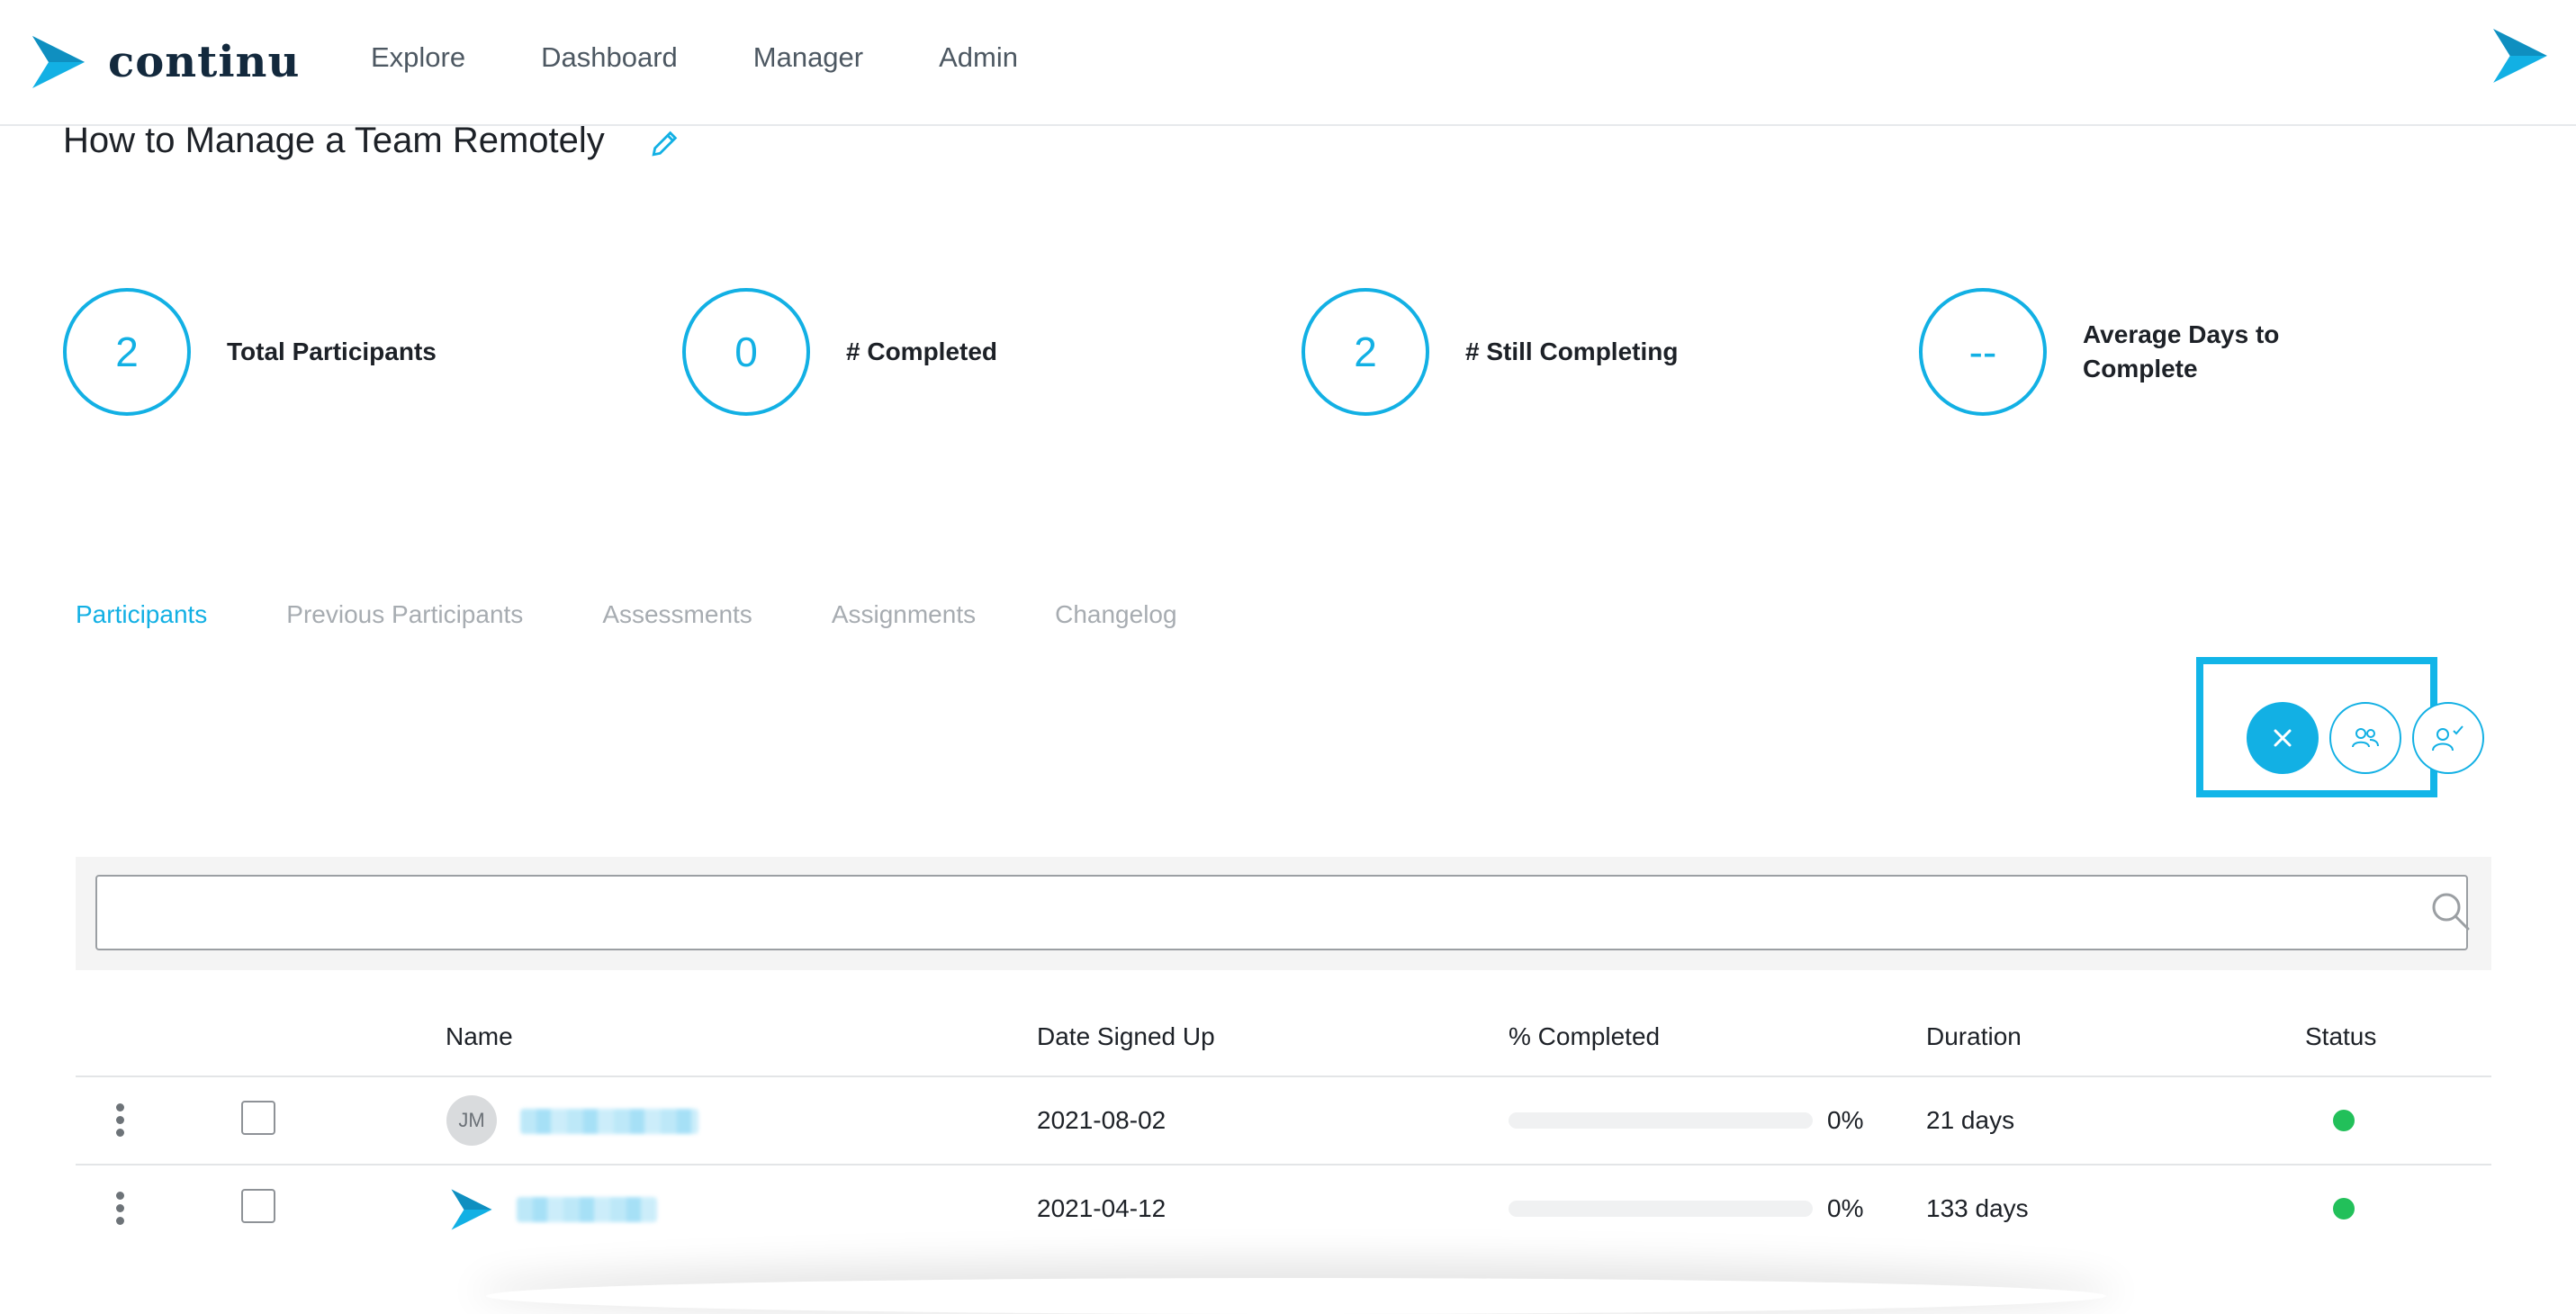 This screenshot has width=2576, height=1314. I want to click on column-header-duration: Duration, so click(1974, 1036).